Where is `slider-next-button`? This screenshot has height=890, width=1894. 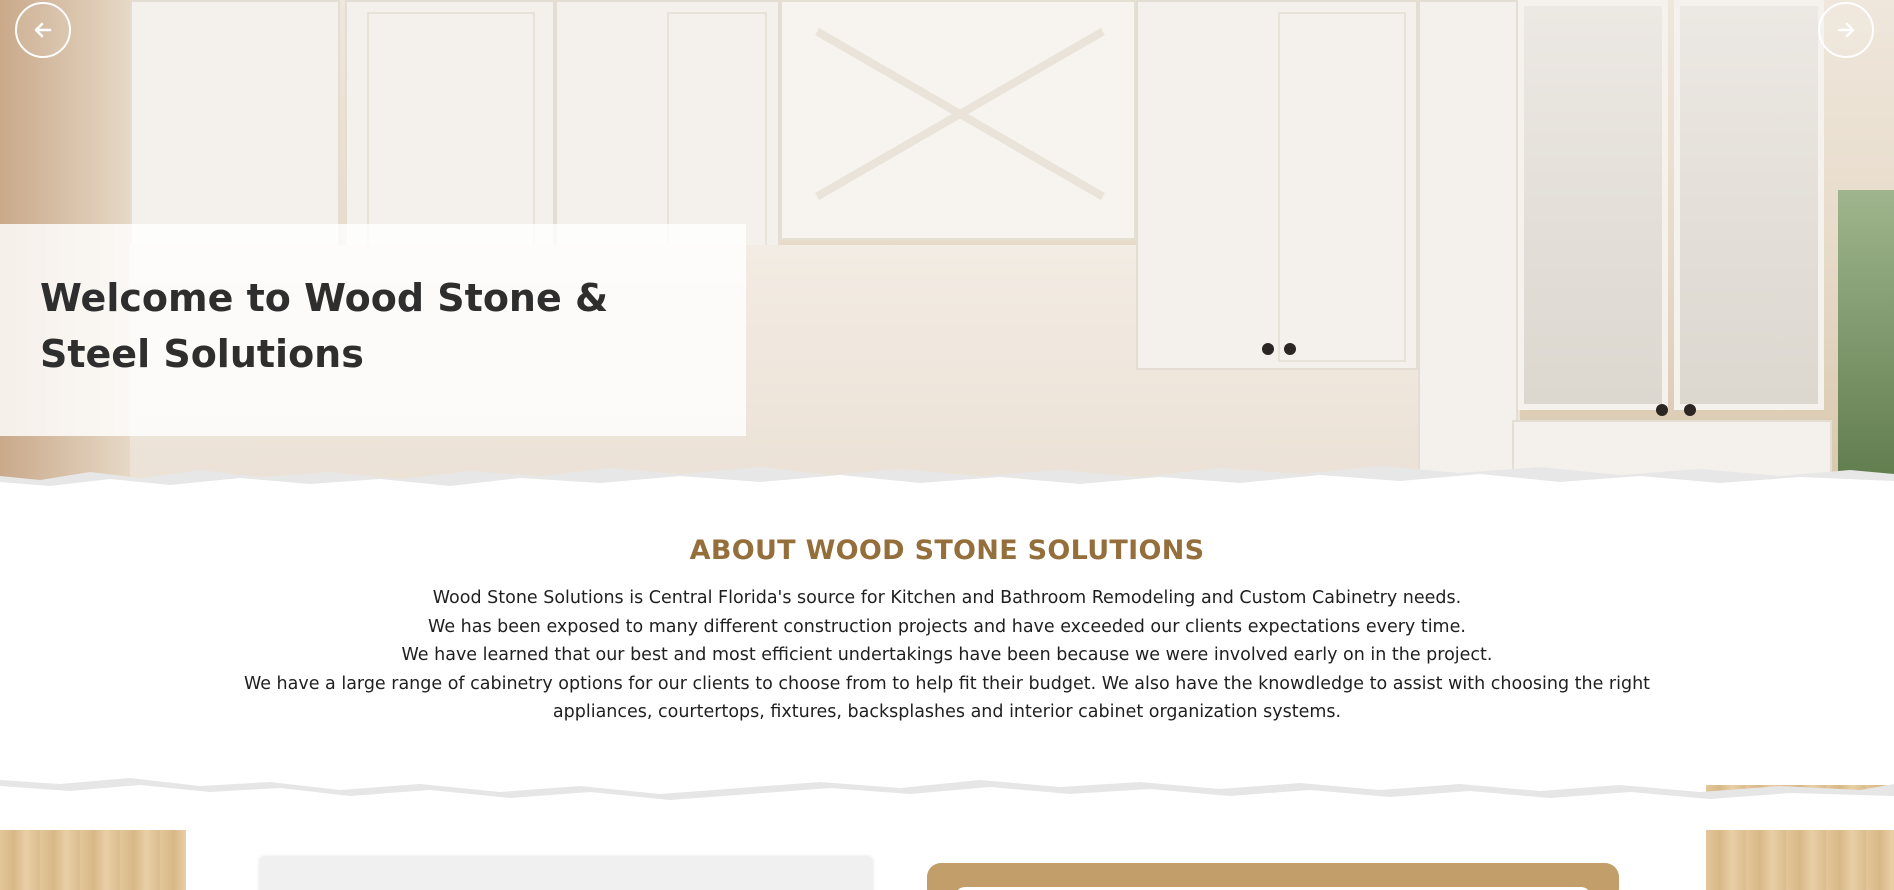 slider-next-button is located at coordinates (1846, 30).